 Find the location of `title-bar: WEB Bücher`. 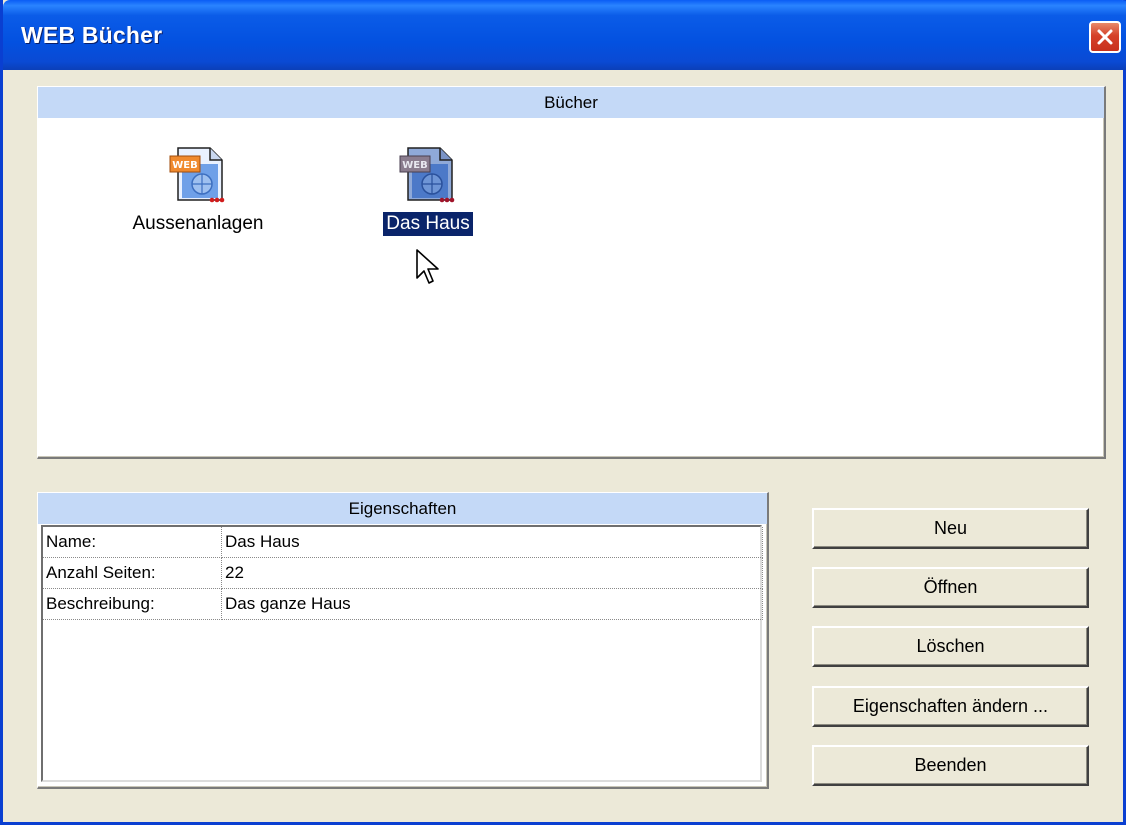

title-bar: WEB Bücher is located at coordinates (564, 35).